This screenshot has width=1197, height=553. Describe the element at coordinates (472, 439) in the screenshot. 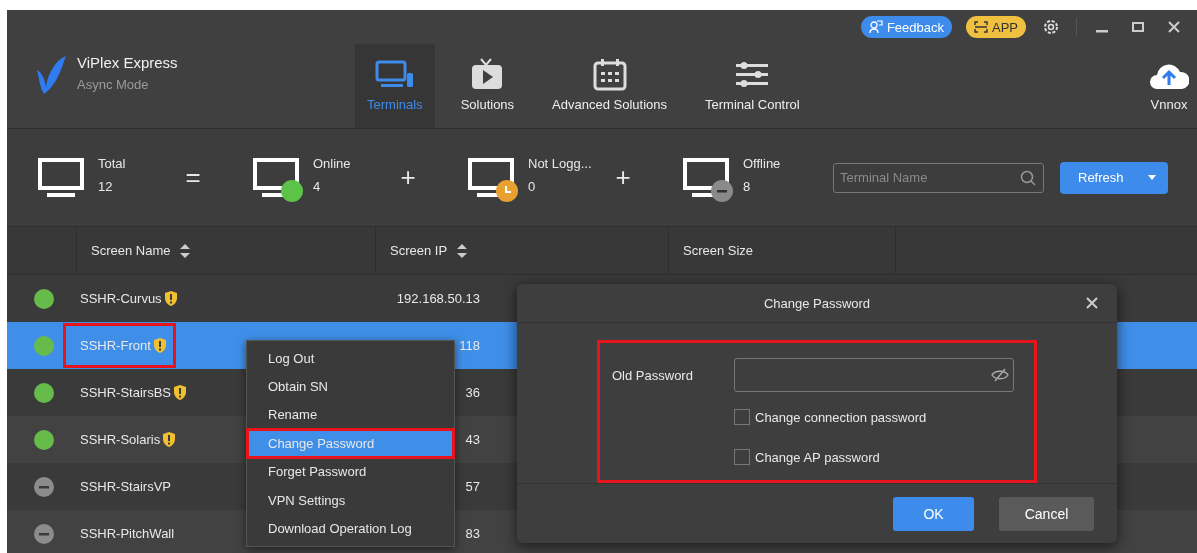

I see `screen-ip: 43` at that location.